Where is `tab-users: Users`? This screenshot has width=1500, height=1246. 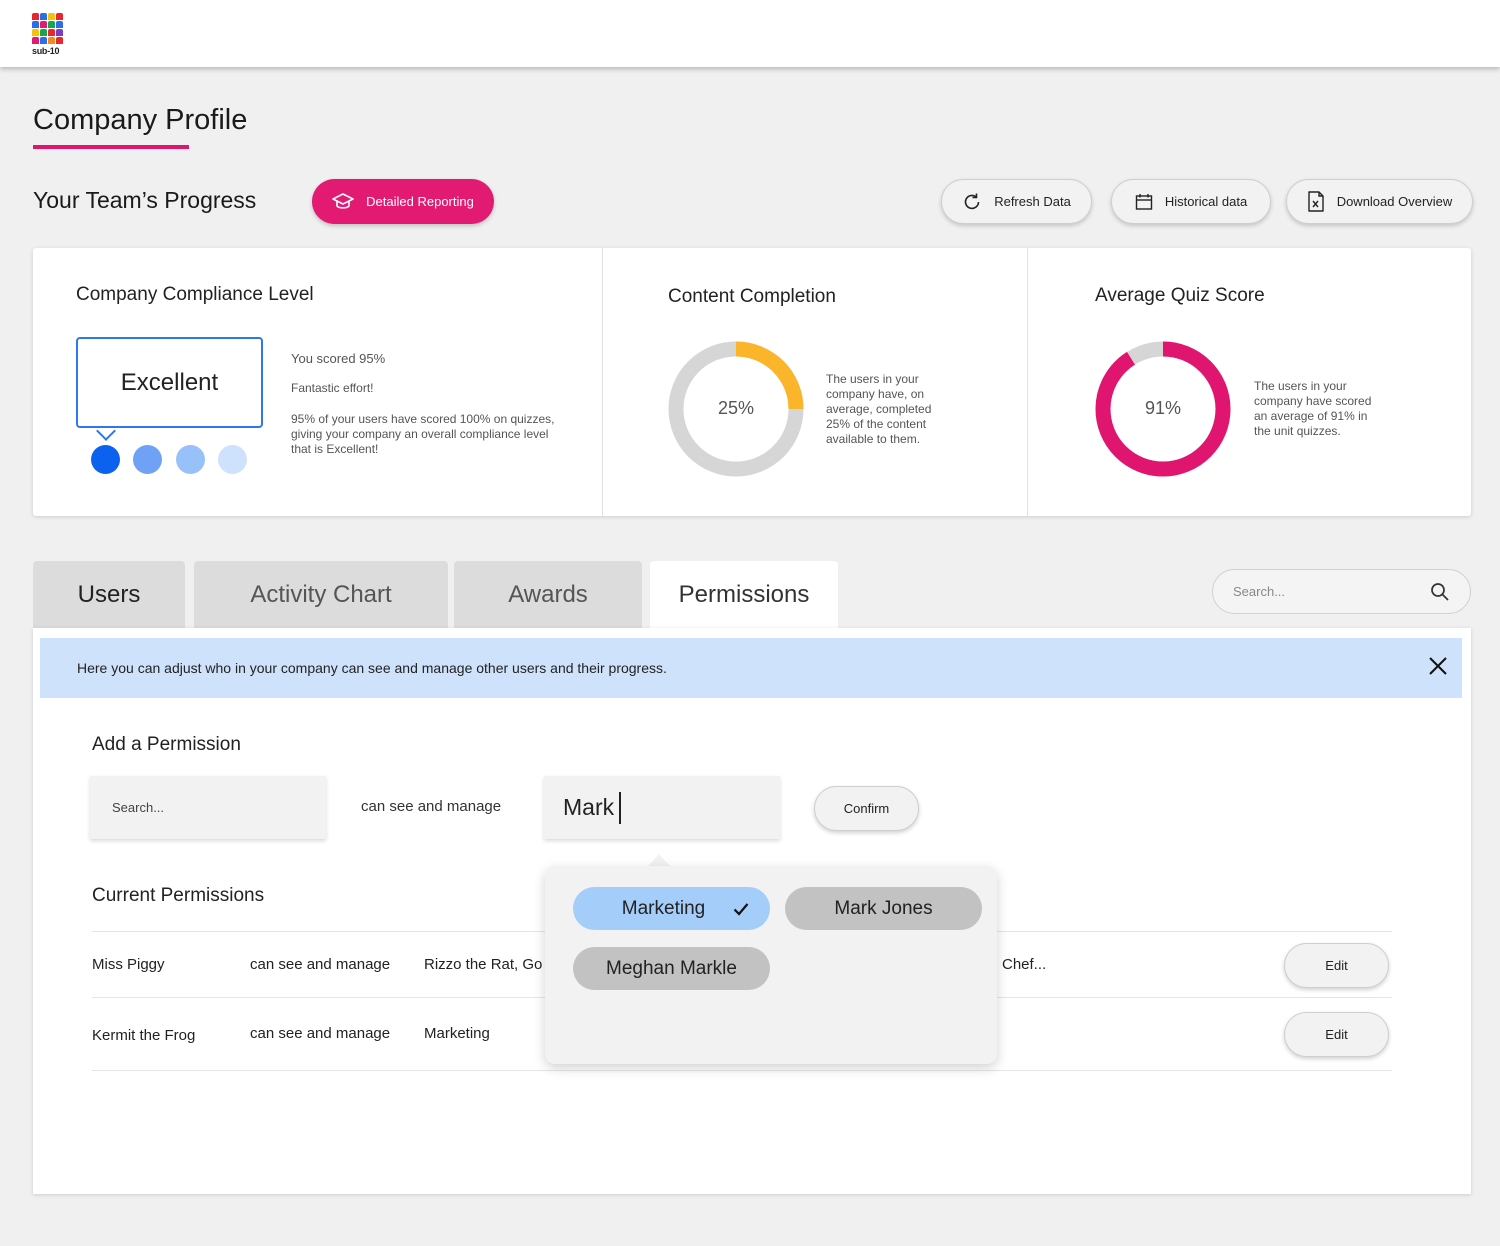 tab-users: Users is located at coordinates (109, 594).